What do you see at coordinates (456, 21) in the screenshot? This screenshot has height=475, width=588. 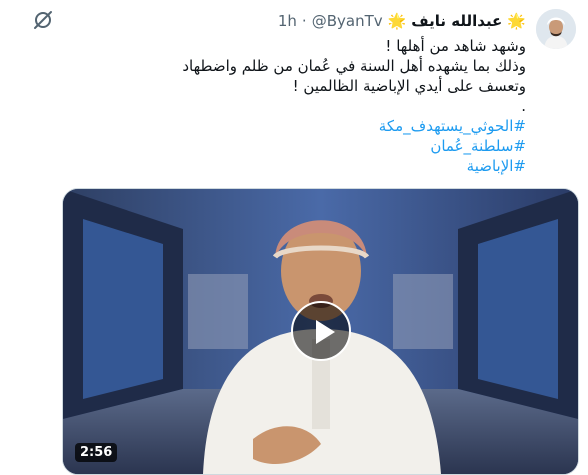 I see `display-name: عبدالله نايف` at bounding box center [456, 21].